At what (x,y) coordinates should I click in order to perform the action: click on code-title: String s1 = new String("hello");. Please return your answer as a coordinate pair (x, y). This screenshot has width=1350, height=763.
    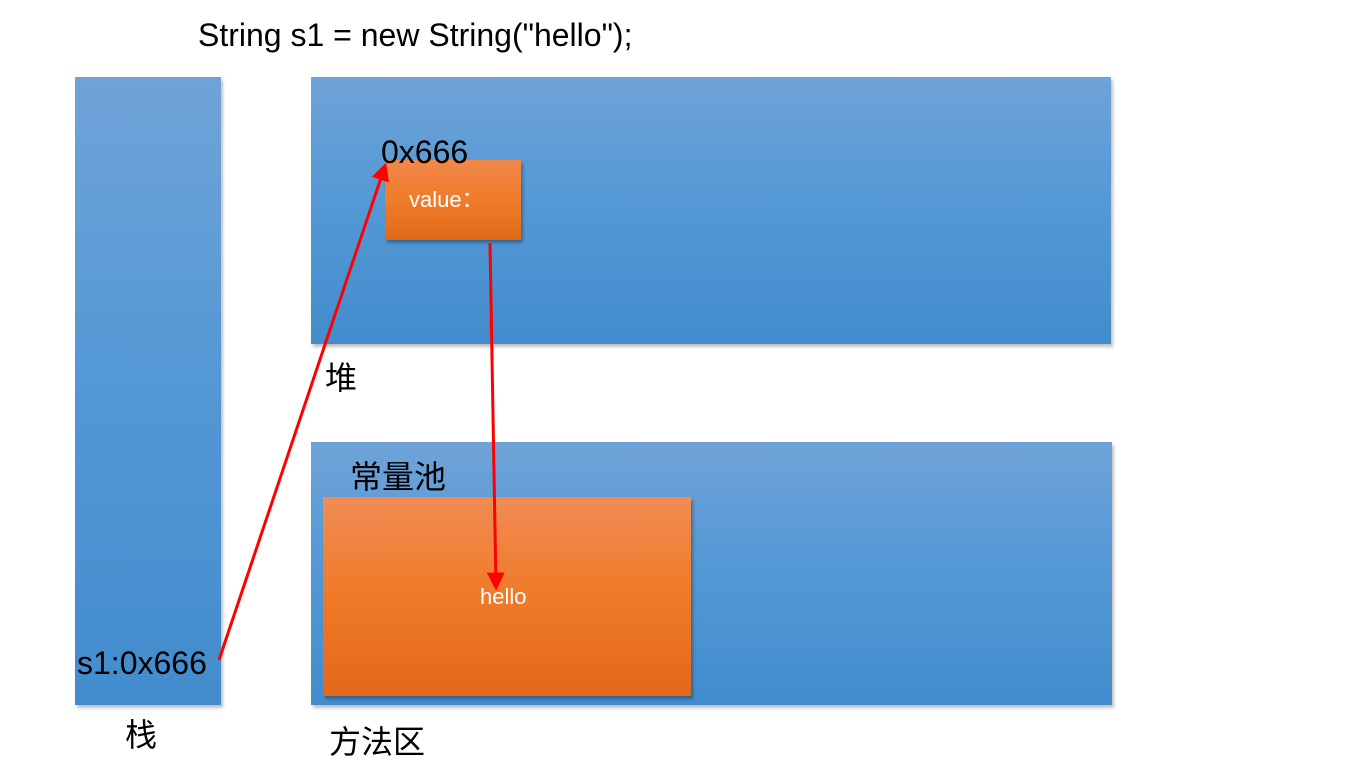
    Looking at the image, I should click on (415, 35).